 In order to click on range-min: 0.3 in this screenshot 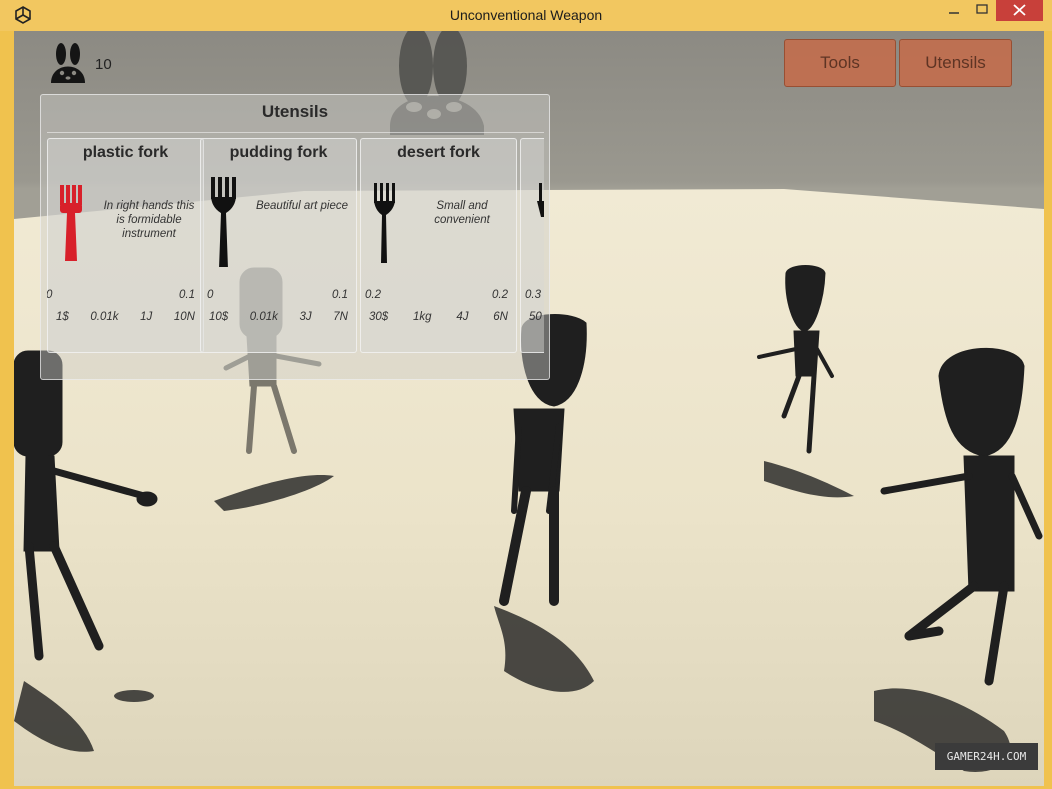, I will do `click(533, 295)`.